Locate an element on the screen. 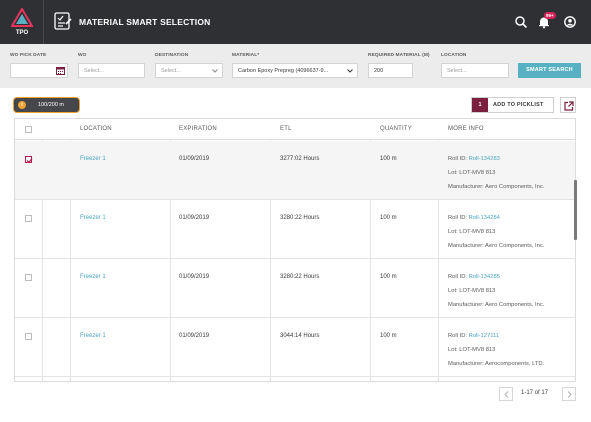 This screenshot has width=591, height=422. roll-id-line: Roll ID: Roll-134285 is located at coordinates (474, 277).